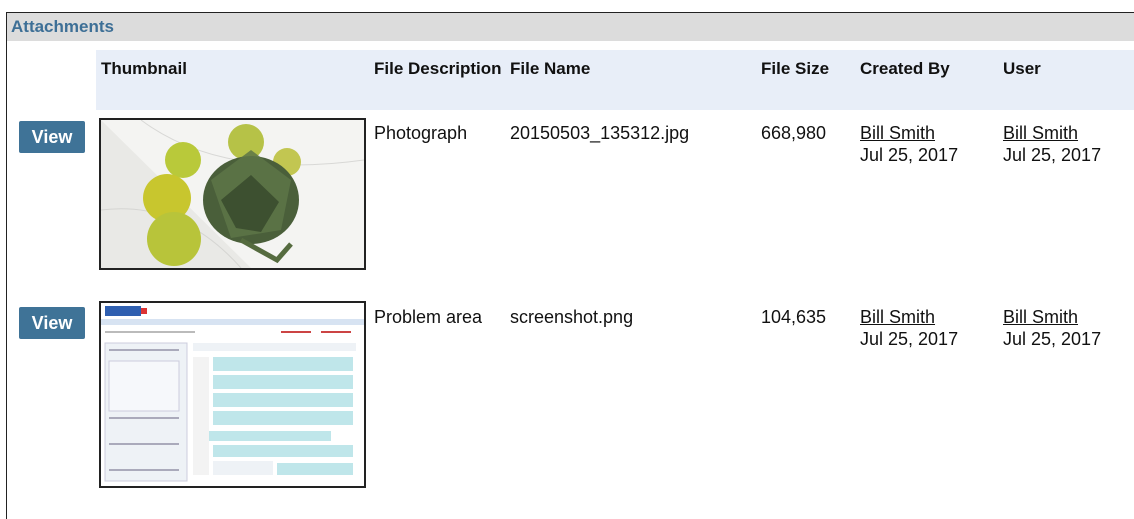  What do you see at coordinates (144, 68) in the screenshot?
I see `column-header-thumbnail: Thumbnail` at bounding box center [144, 68].